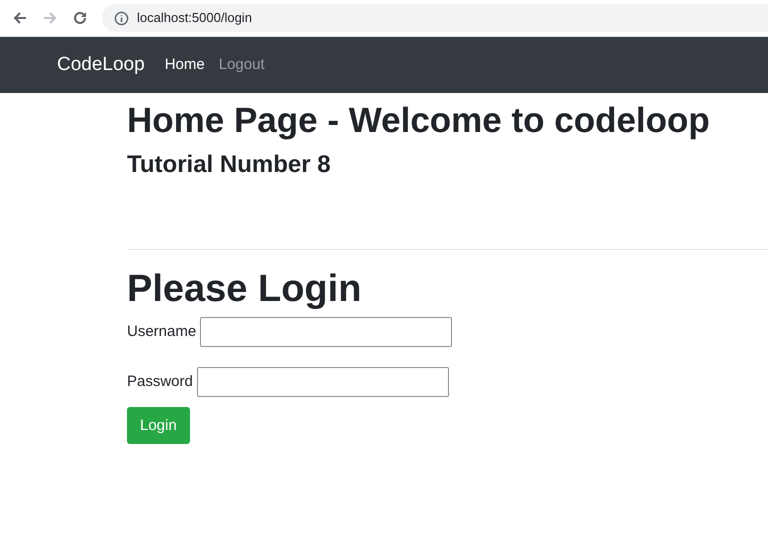 Image resolution: width=768 pixels, height=545 pixels. Describe the element at coordinates (101, 65) in the screenshot. I see `brand-logo-text: CodeLoop` at that location.